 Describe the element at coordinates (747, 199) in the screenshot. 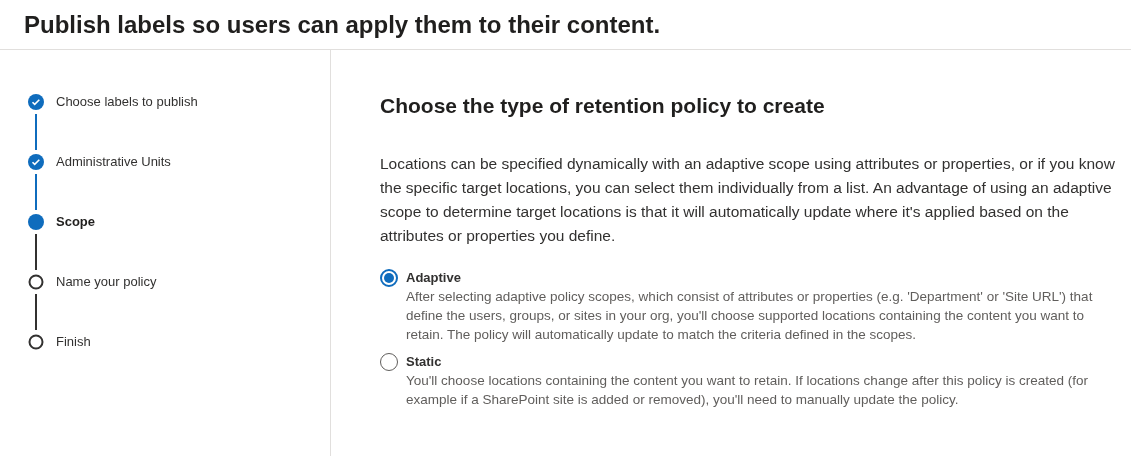

I see `intro-paragraph: Locations can be specified dynamically with an adaptive scope using attributes or properties, or if you know the specific target locations, you can select them individually from a list. An advantage of using an adaptive scope to determine target locations is that it will automatically update where it's applied based on the attributes or properties you define.` at that location.